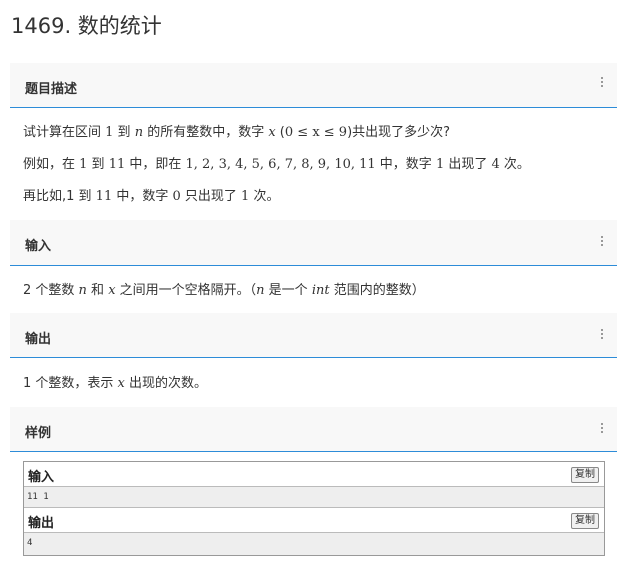  Describe the element at coordinates (51, 89) in the screenshot. I see `section-title-description: 题目描述` at that location.